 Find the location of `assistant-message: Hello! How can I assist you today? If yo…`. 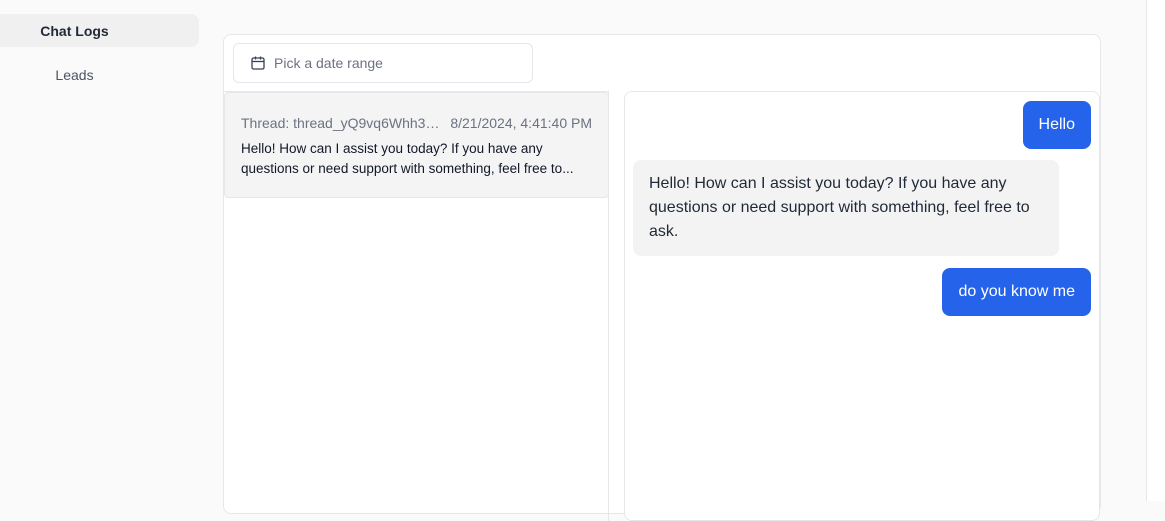

assistant-message: Hello! How can I assist you today? If yo… is located at coordinates (846, 208).